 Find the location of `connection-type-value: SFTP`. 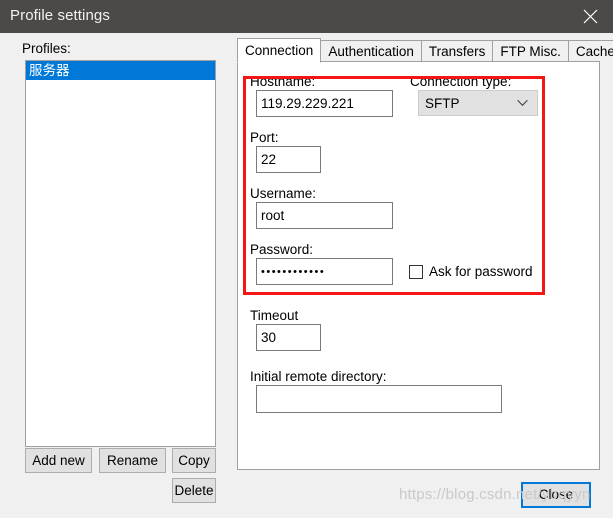

connection-type-value: SFTP is located at coordinates (442, 103).